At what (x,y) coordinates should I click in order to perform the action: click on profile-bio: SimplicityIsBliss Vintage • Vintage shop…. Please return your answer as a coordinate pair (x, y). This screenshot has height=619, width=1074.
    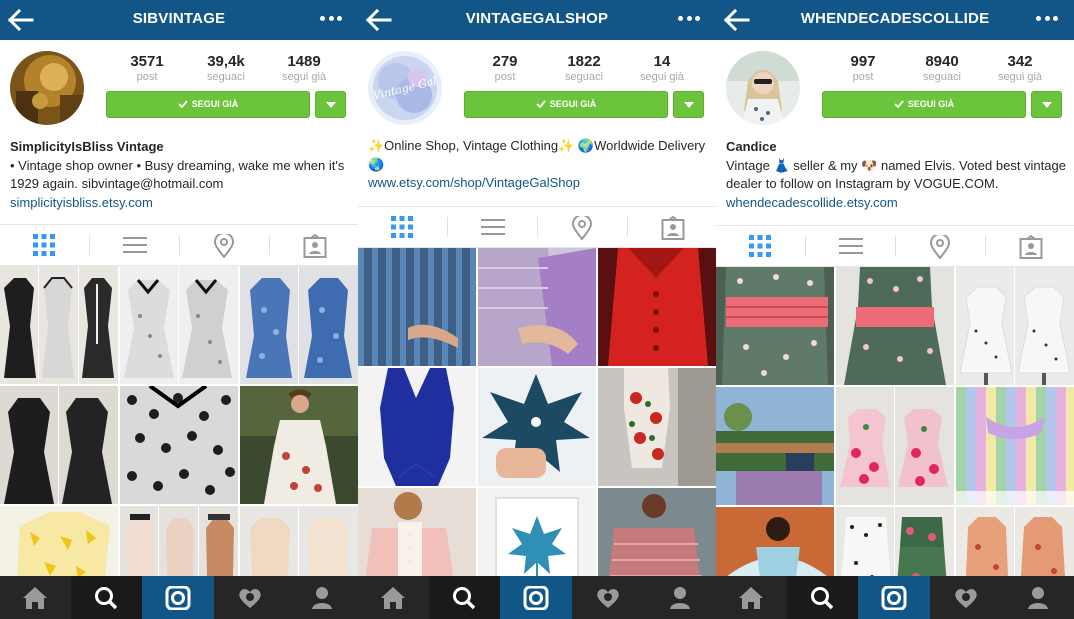
    Looking at the image, I should click on (180, 175).